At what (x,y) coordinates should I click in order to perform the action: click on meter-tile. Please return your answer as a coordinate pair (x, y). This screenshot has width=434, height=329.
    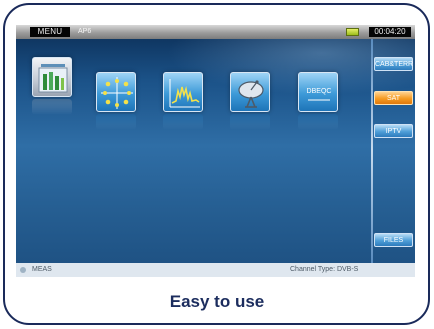
    Looking at the image, I should click on (52, 77).